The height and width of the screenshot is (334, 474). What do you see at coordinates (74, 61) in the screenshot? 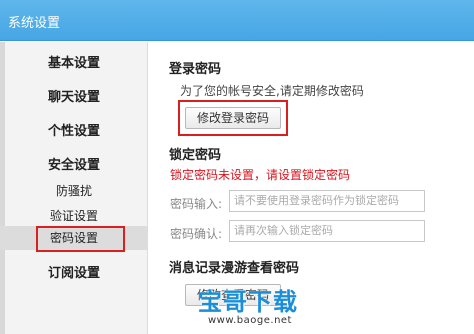
I see `sidebar-item-basic: 基本设置` at bounding box center [74, 61].